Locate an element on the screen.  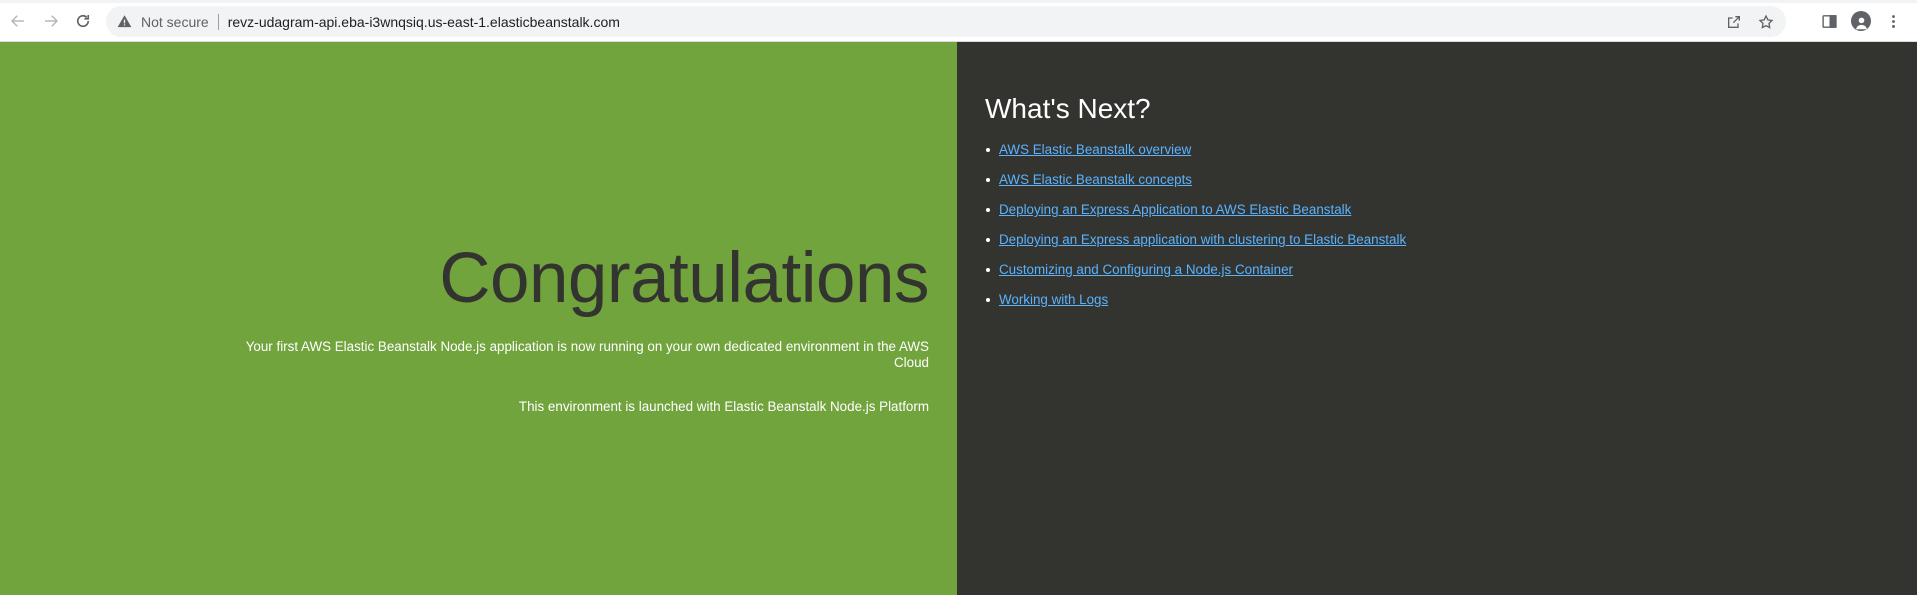
tab-strip-edge is located at coordinates (958, 1).